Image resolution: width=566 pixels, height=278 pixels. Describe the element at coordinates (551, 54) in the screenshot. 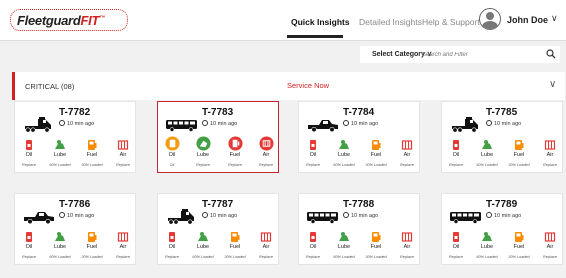

I see `search-icon` at that location.